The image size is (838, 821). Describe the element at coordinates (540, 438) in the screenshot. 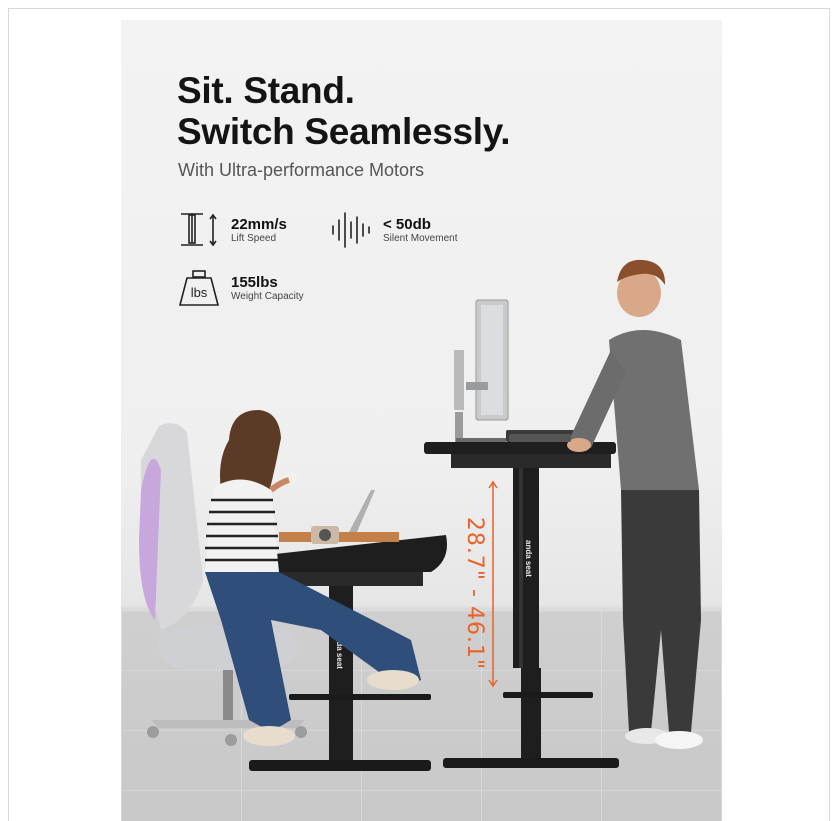

I see `keyboard` at that location.